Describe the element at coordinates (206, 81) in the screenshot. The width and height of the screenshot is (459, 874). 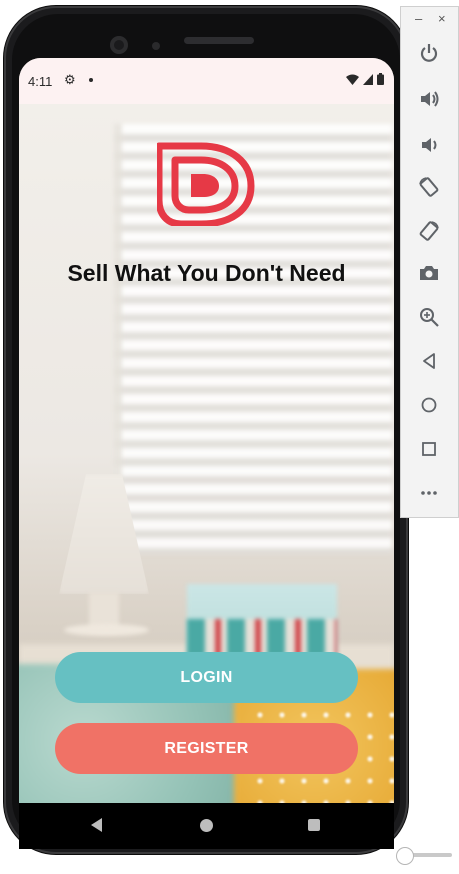
I see `status-bar: 4:11 ⚙` at that location.